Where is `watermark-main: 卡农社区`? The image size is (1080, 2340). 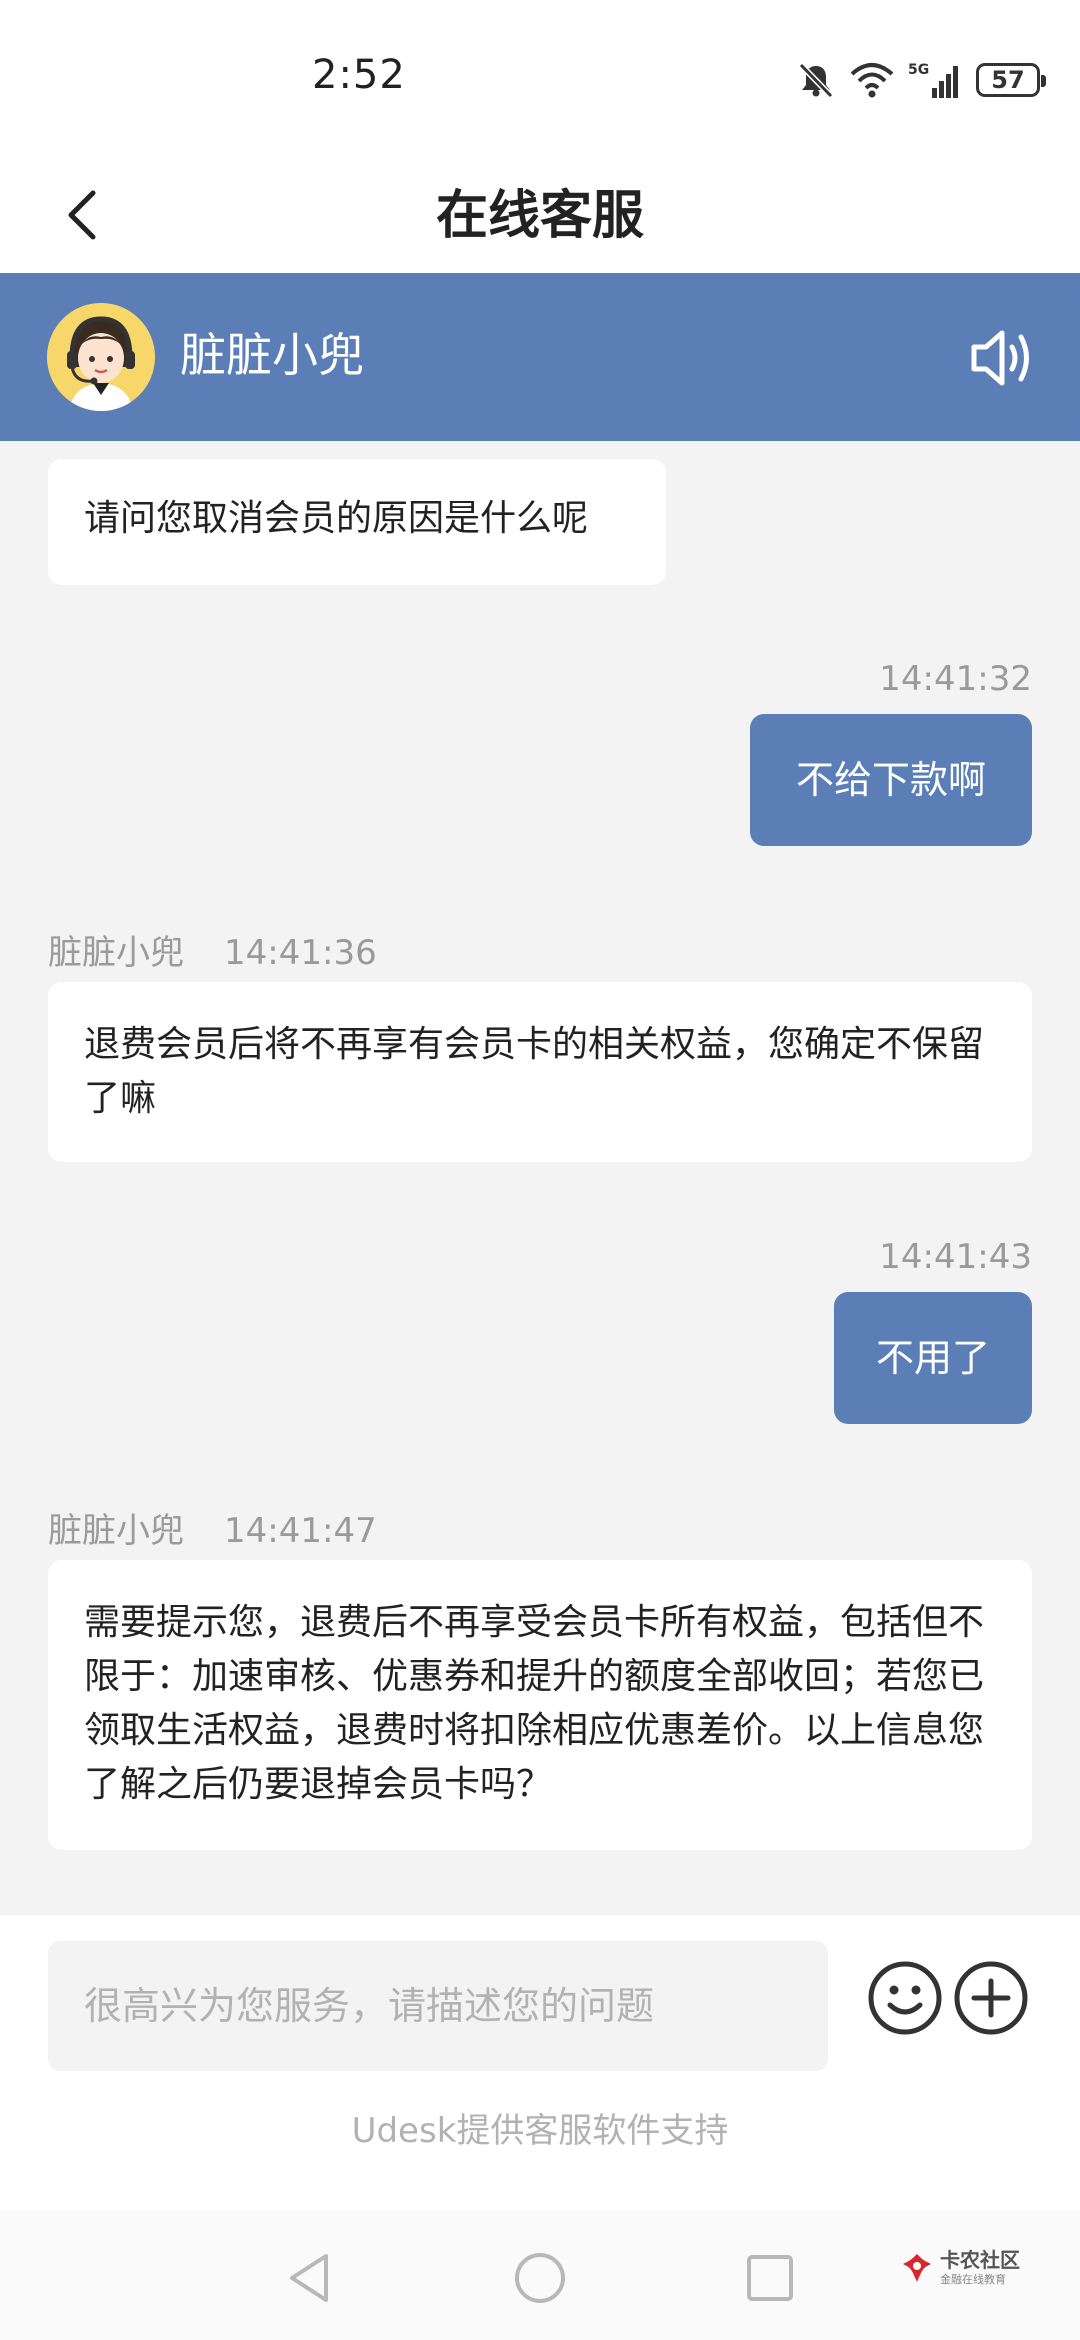
watermark-main: 卡农社区 is located at coordinates (980, 2260).